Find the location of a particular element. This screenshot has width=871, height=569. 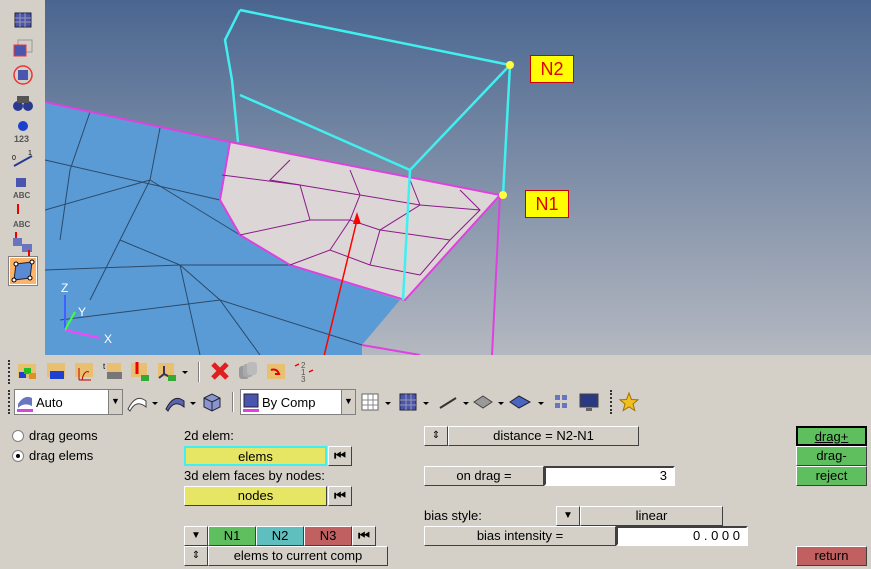

renumber-icon: 213 is located at coordinates (304, 371).